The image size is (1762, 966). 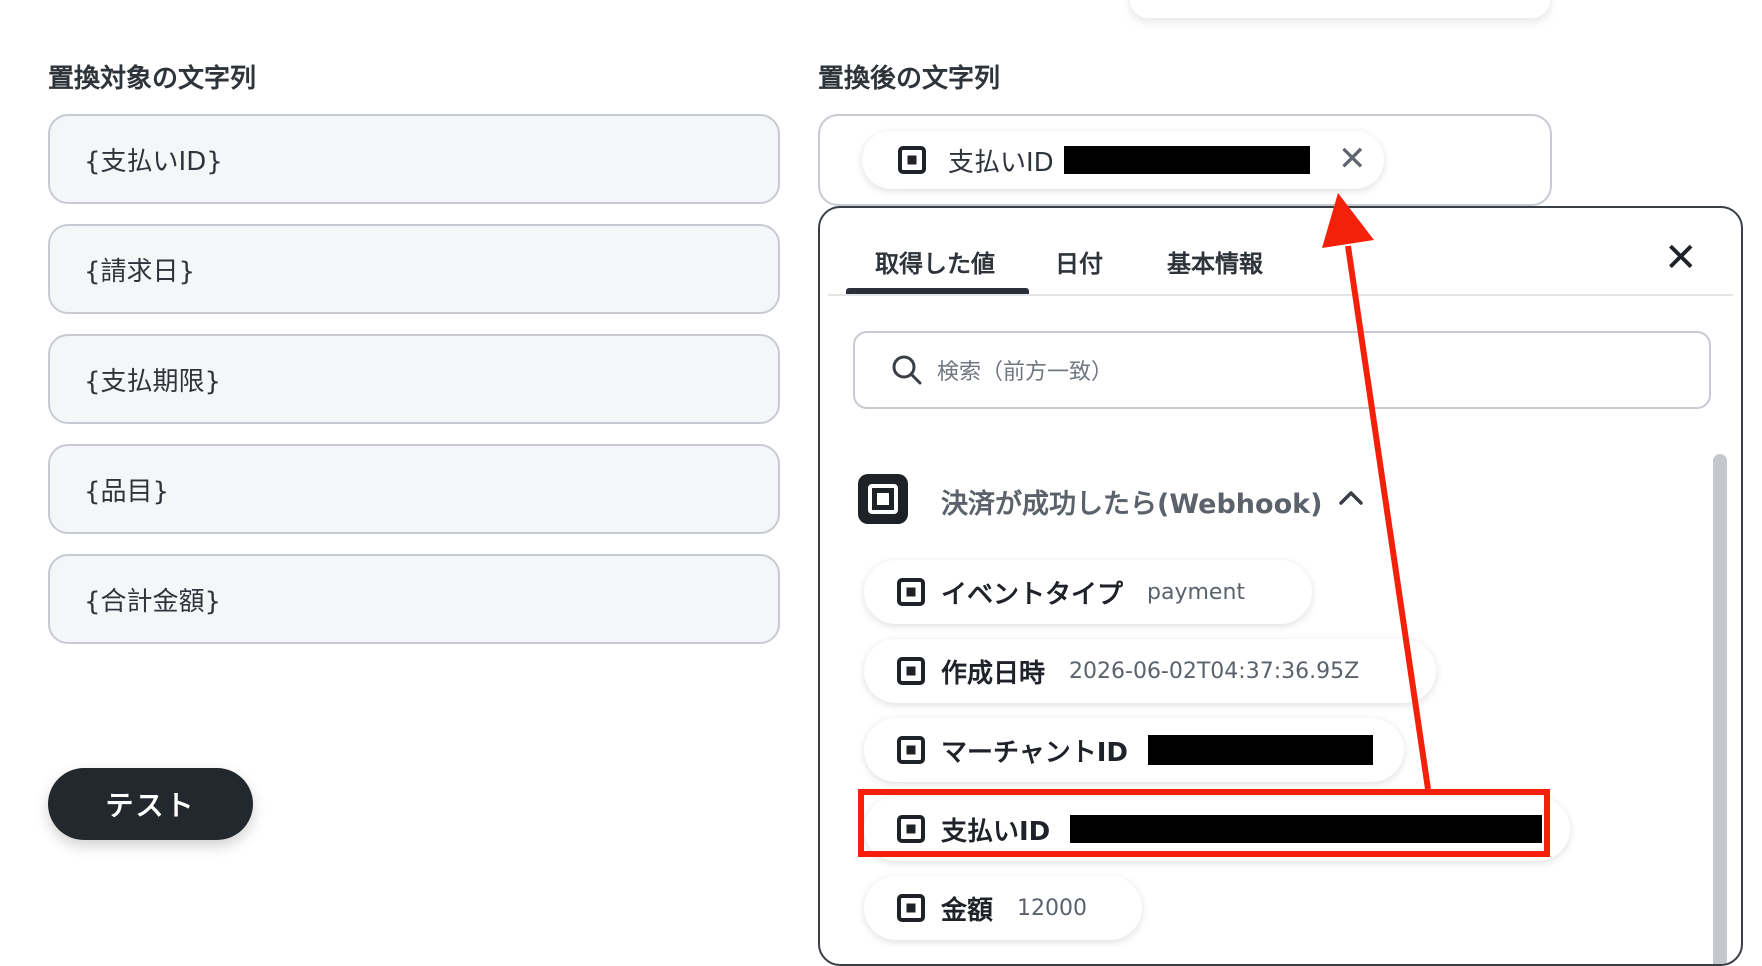 I want to click on left-column-label: 置換対象の文字列, so click(x=152, y=79).